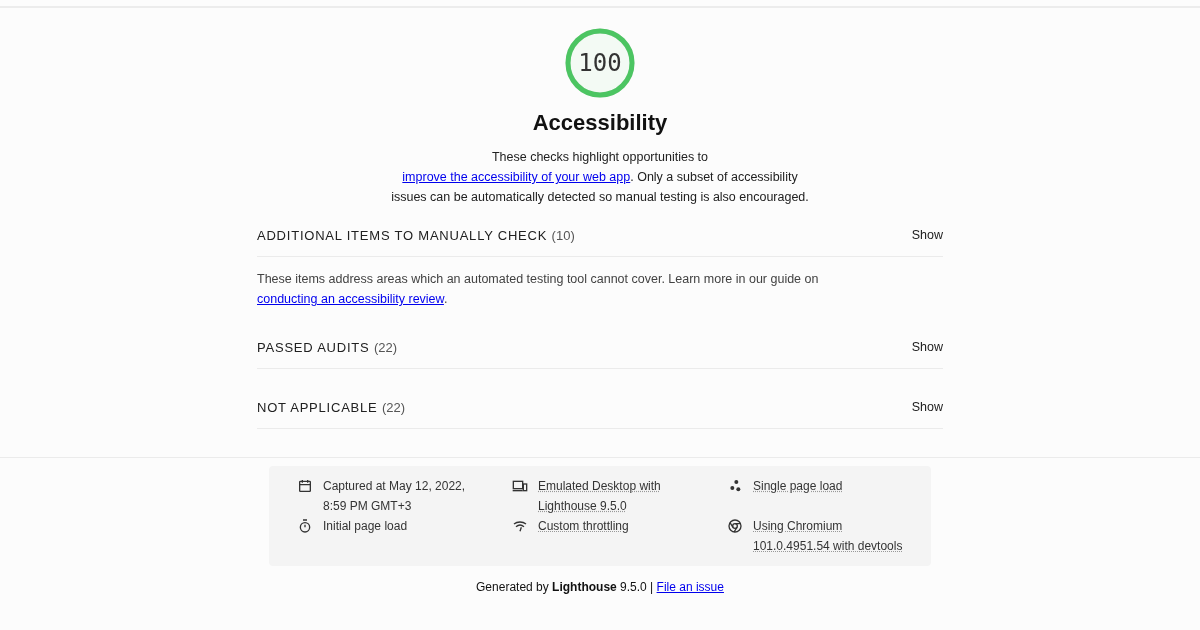 The image size is (1200, 630). Describe the element at coordinates (600, 587) in the screenshot. I see `footer-text: Generated by Lighthouse 9.5.0 | File an issue` at that location.